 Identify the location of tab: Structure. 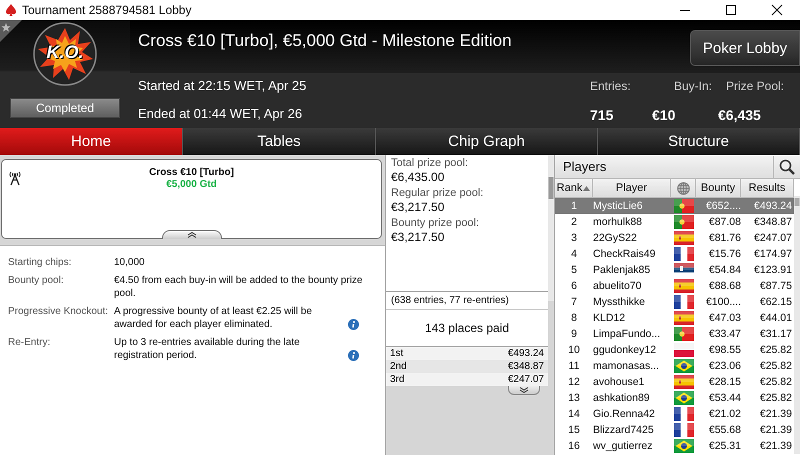
(699, 141).